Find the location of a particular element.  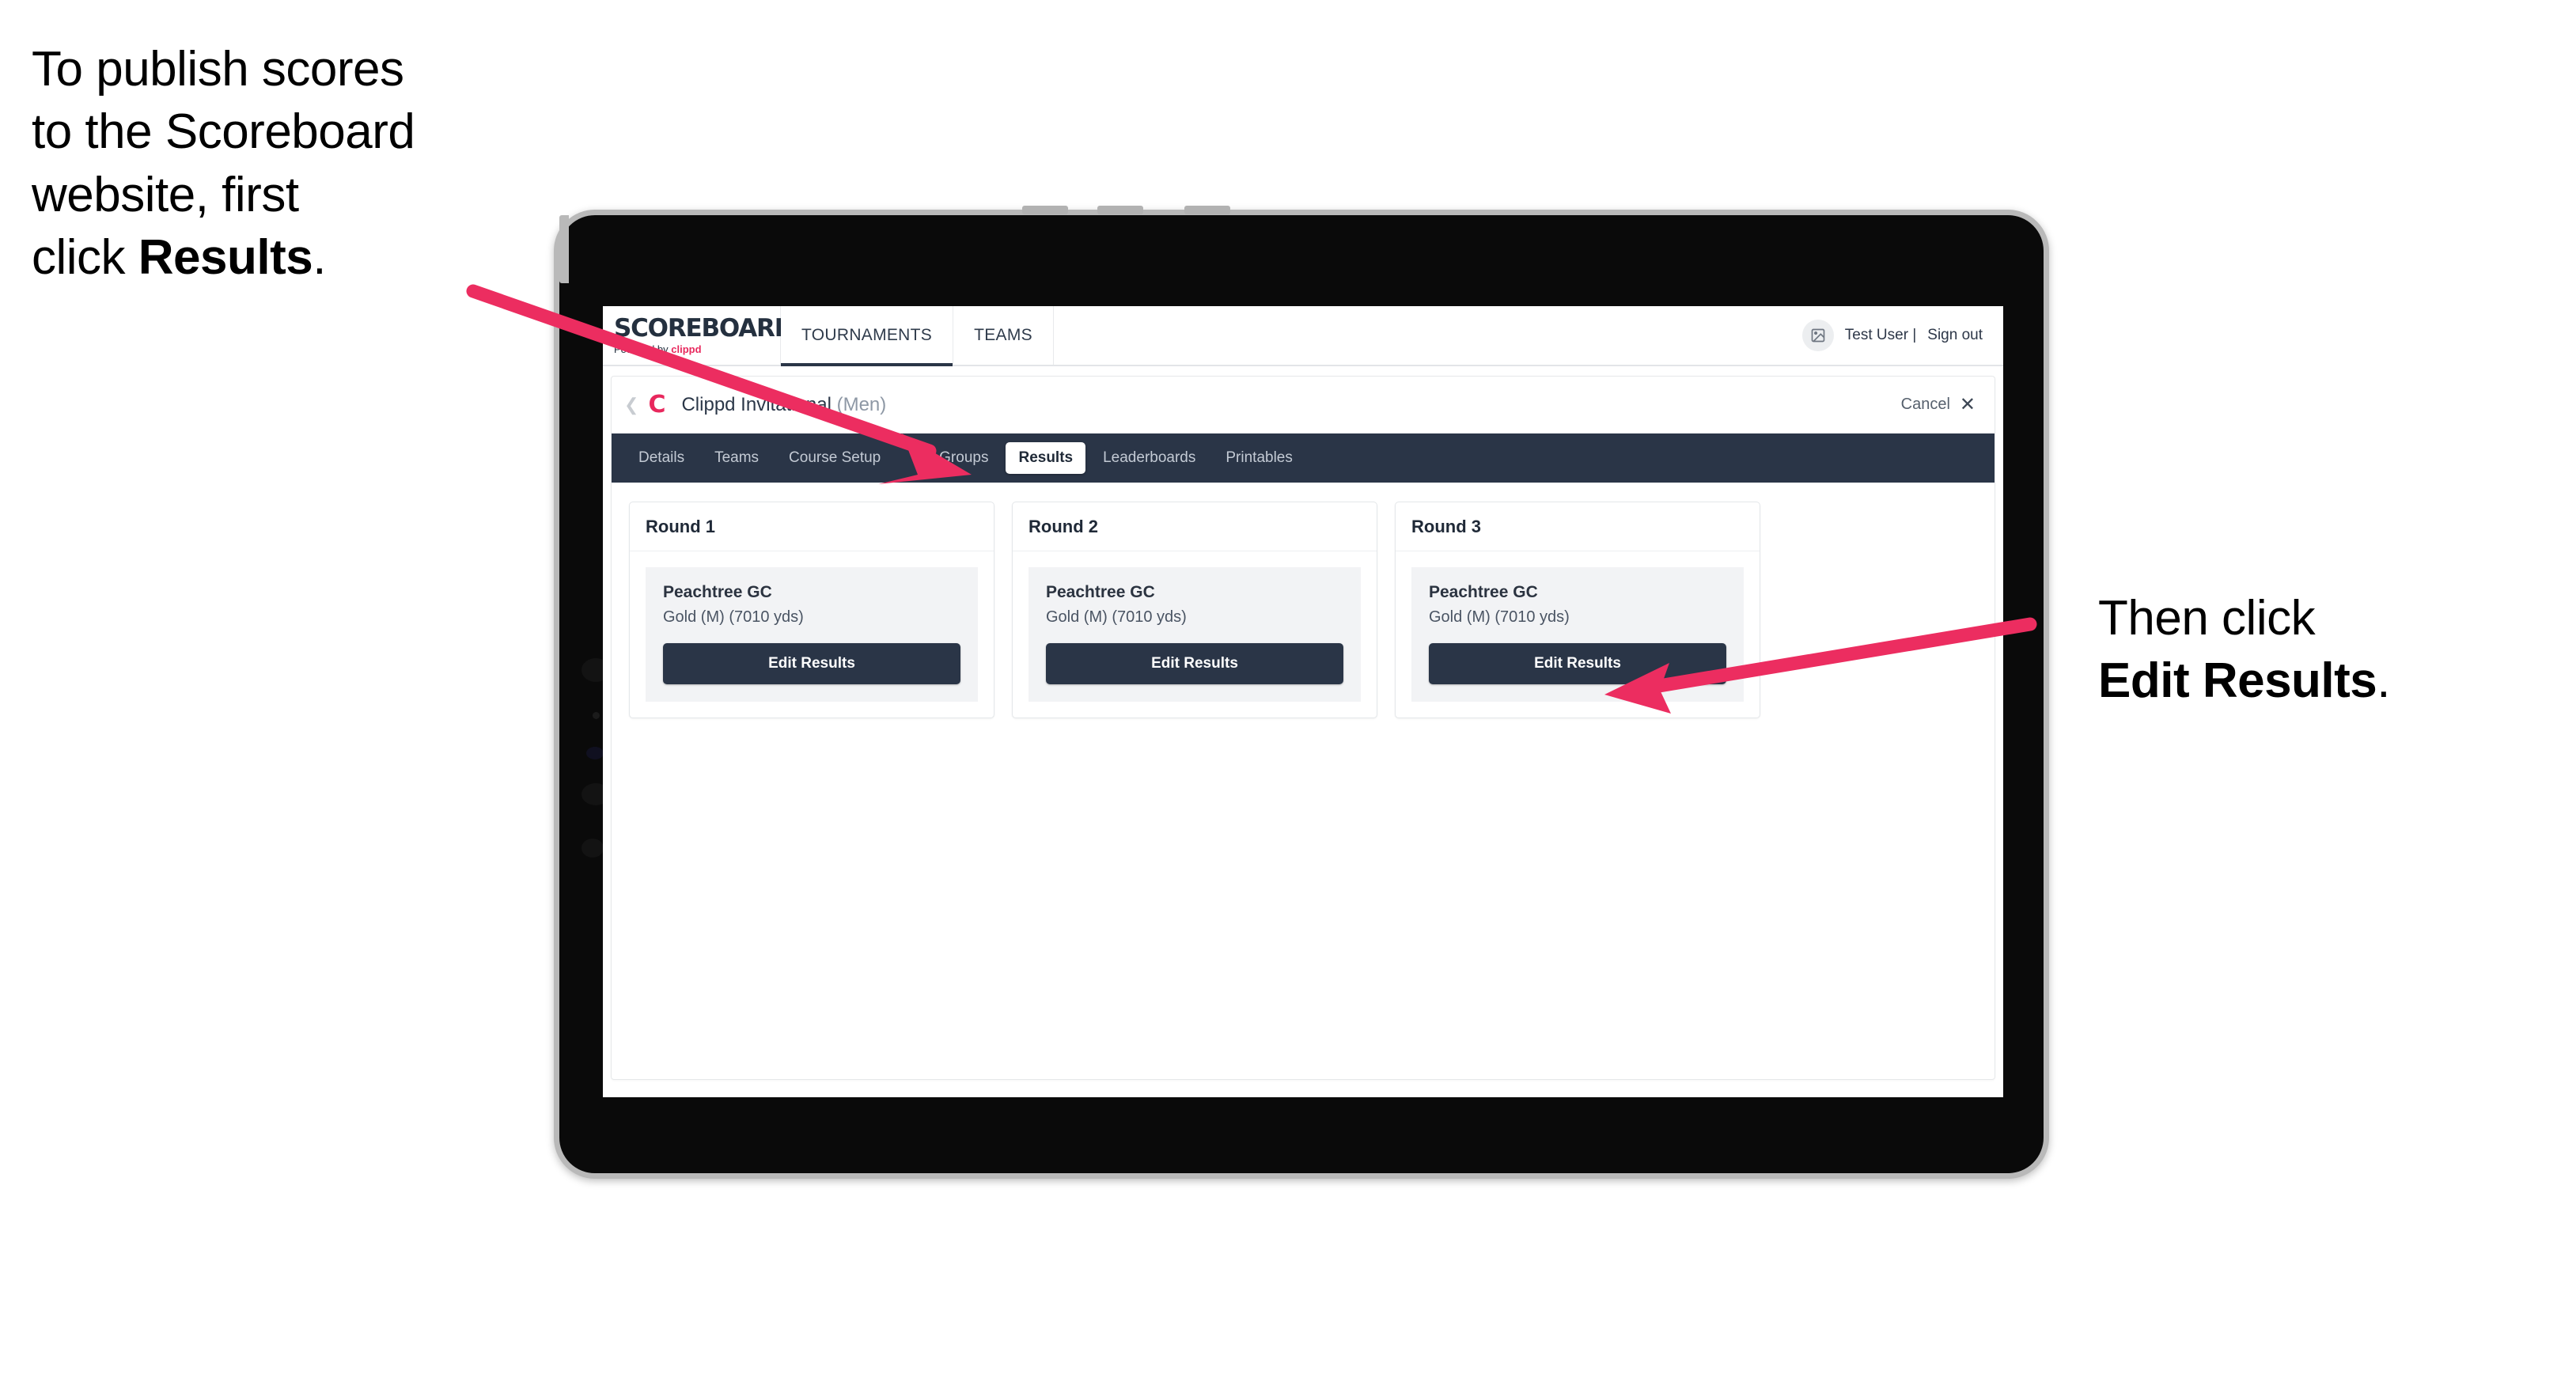

tab-leaderboards: Leaderboards is located at coordinates (1149, 458).